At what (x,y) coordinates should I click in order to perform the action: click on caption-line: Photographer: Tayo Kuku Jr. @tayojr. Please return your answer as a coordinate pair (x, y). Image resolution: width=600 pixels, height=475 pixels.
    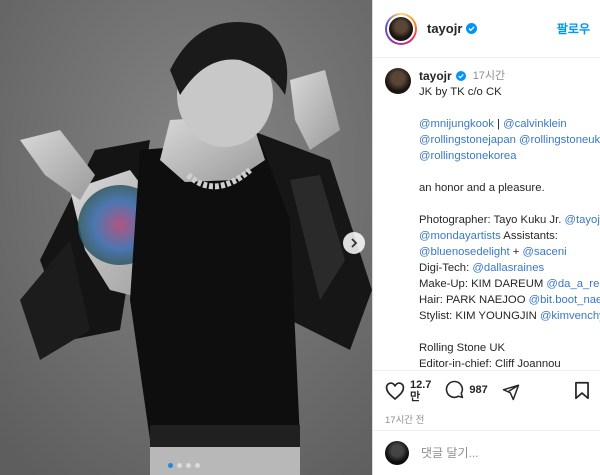
    Looking at the image, I should click on (509, 220).